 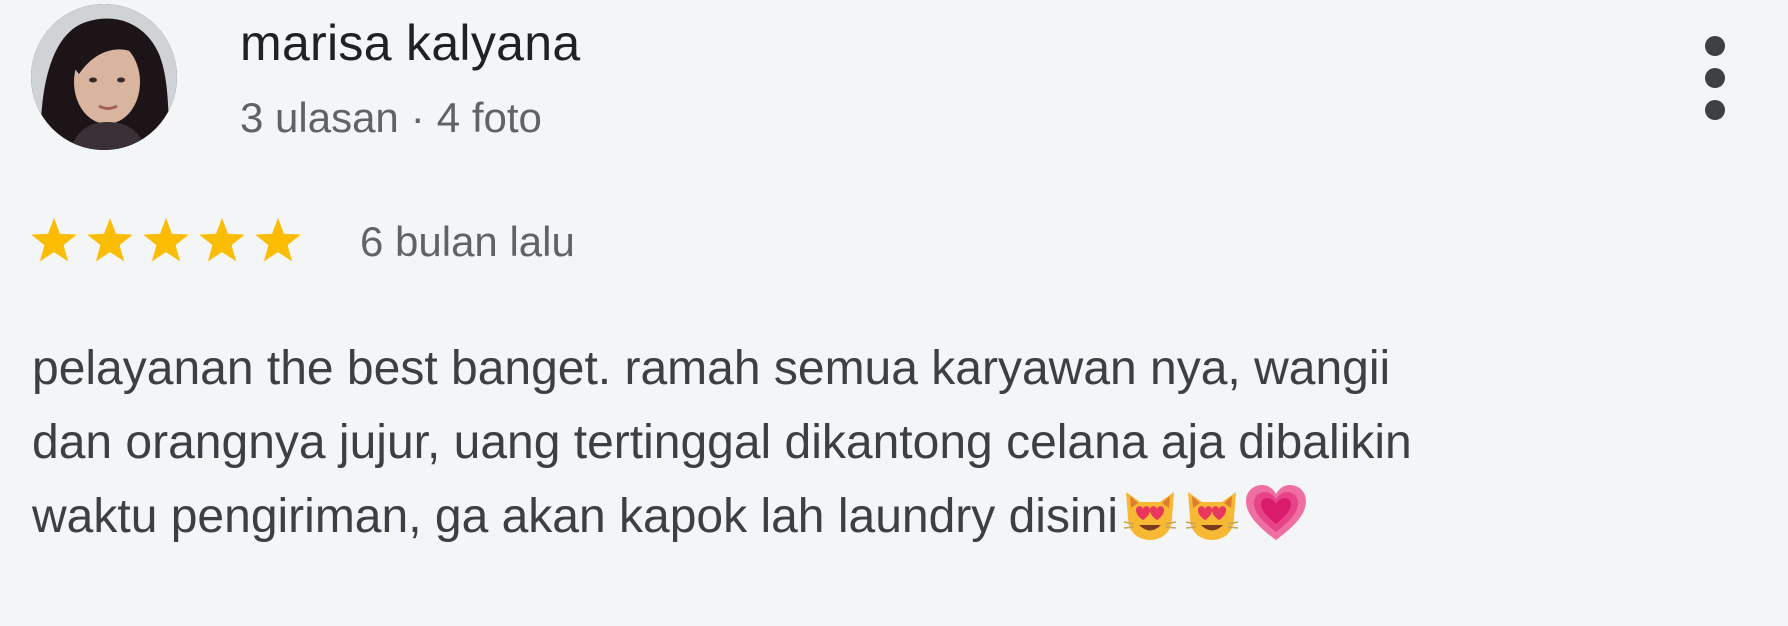 I want to click on reviewer-name: marisa kalyana, so click(x=410, y=43).